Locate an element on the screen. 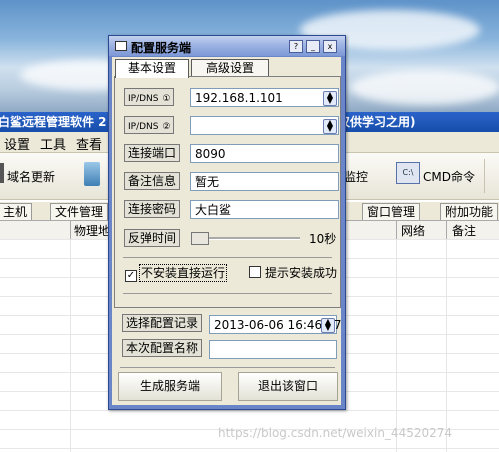 This screenshot has height=452, width=499. generate-server-button: 生成服务端 is located at coordinates (170, 386).